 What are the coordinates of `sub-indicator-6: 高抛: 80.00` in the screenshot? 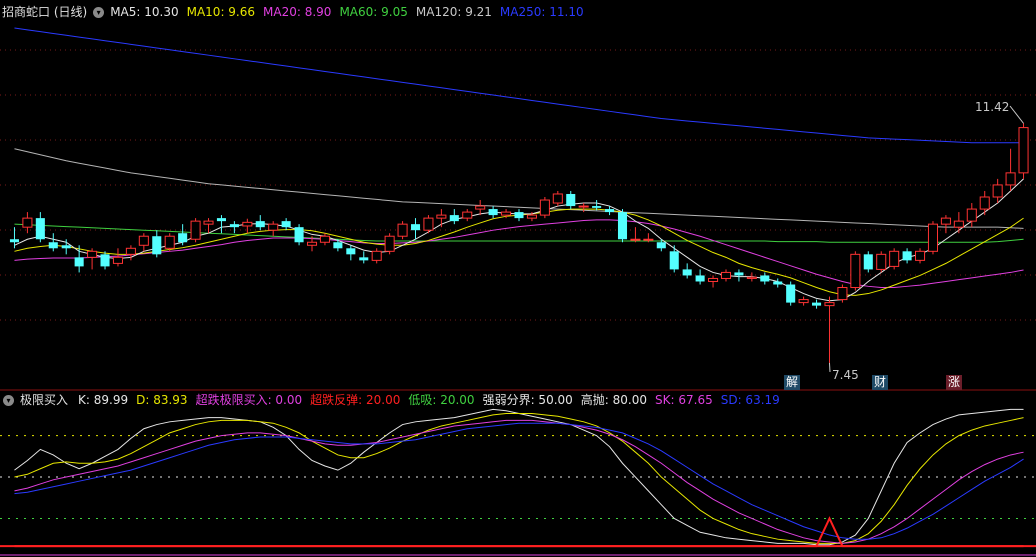 It's located at (614, 400).